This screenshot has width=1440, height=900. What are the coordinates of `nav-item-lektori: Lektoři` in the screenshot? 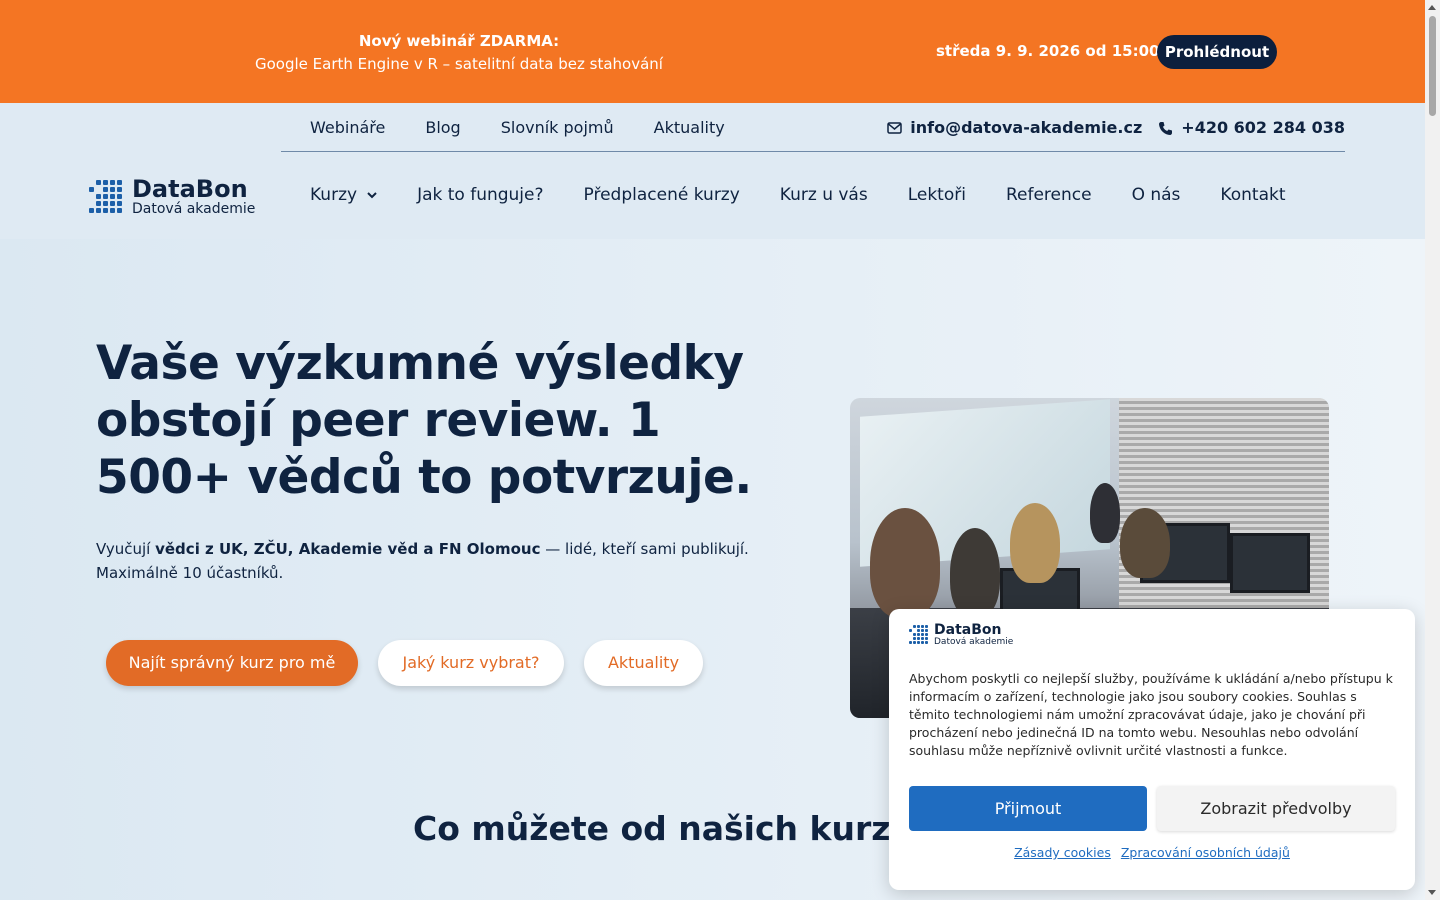 It's located at (937, 195).